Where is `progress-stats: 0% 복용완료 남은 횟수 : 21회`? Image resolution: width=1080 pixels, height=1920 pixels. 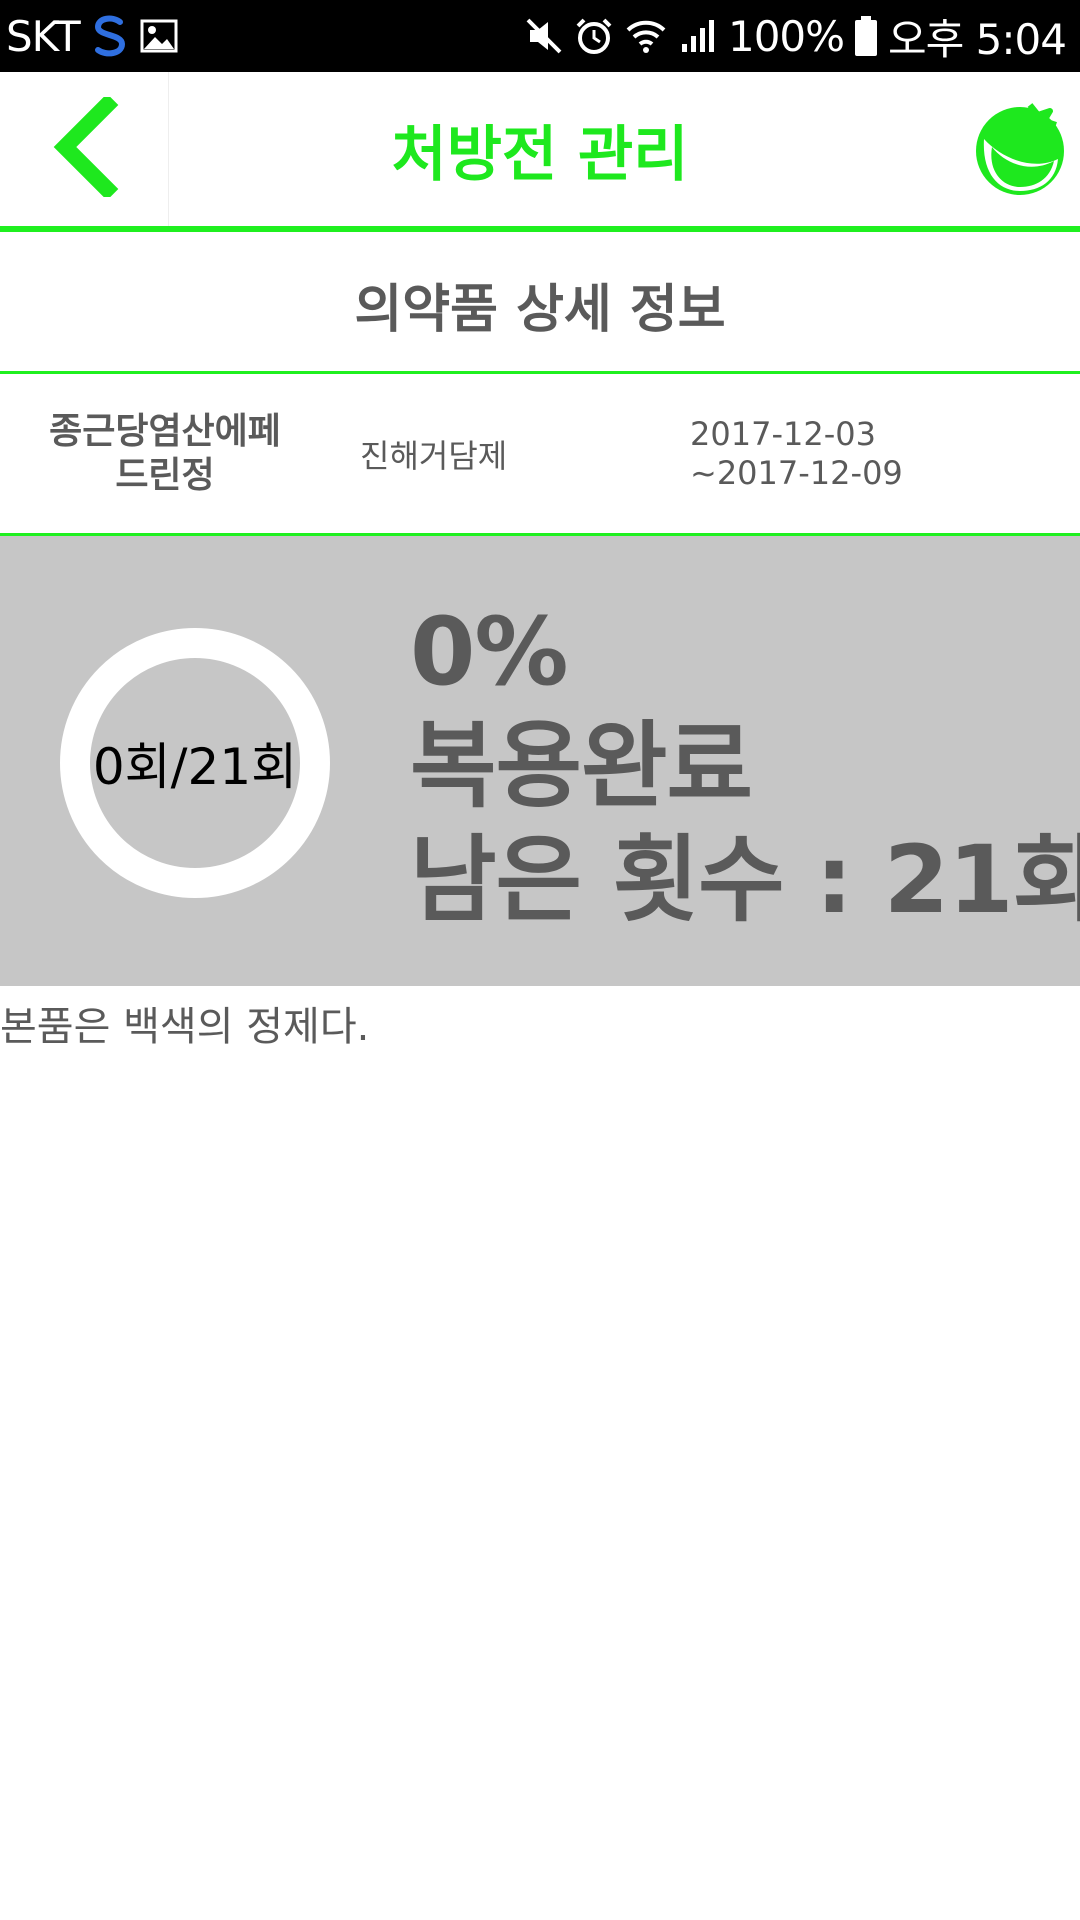
progress-stats: 0% 복용완료 남은 횟수 : 21회 is located at coordinates (745, 767).